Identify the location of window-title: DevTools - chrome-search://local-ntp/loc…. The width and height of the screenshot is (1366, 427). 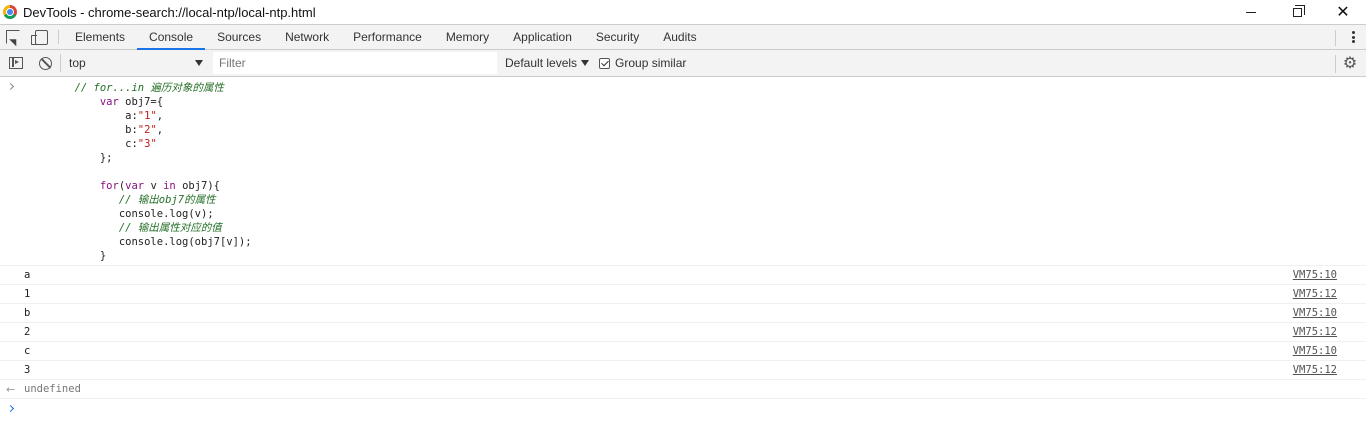
(169, 12).